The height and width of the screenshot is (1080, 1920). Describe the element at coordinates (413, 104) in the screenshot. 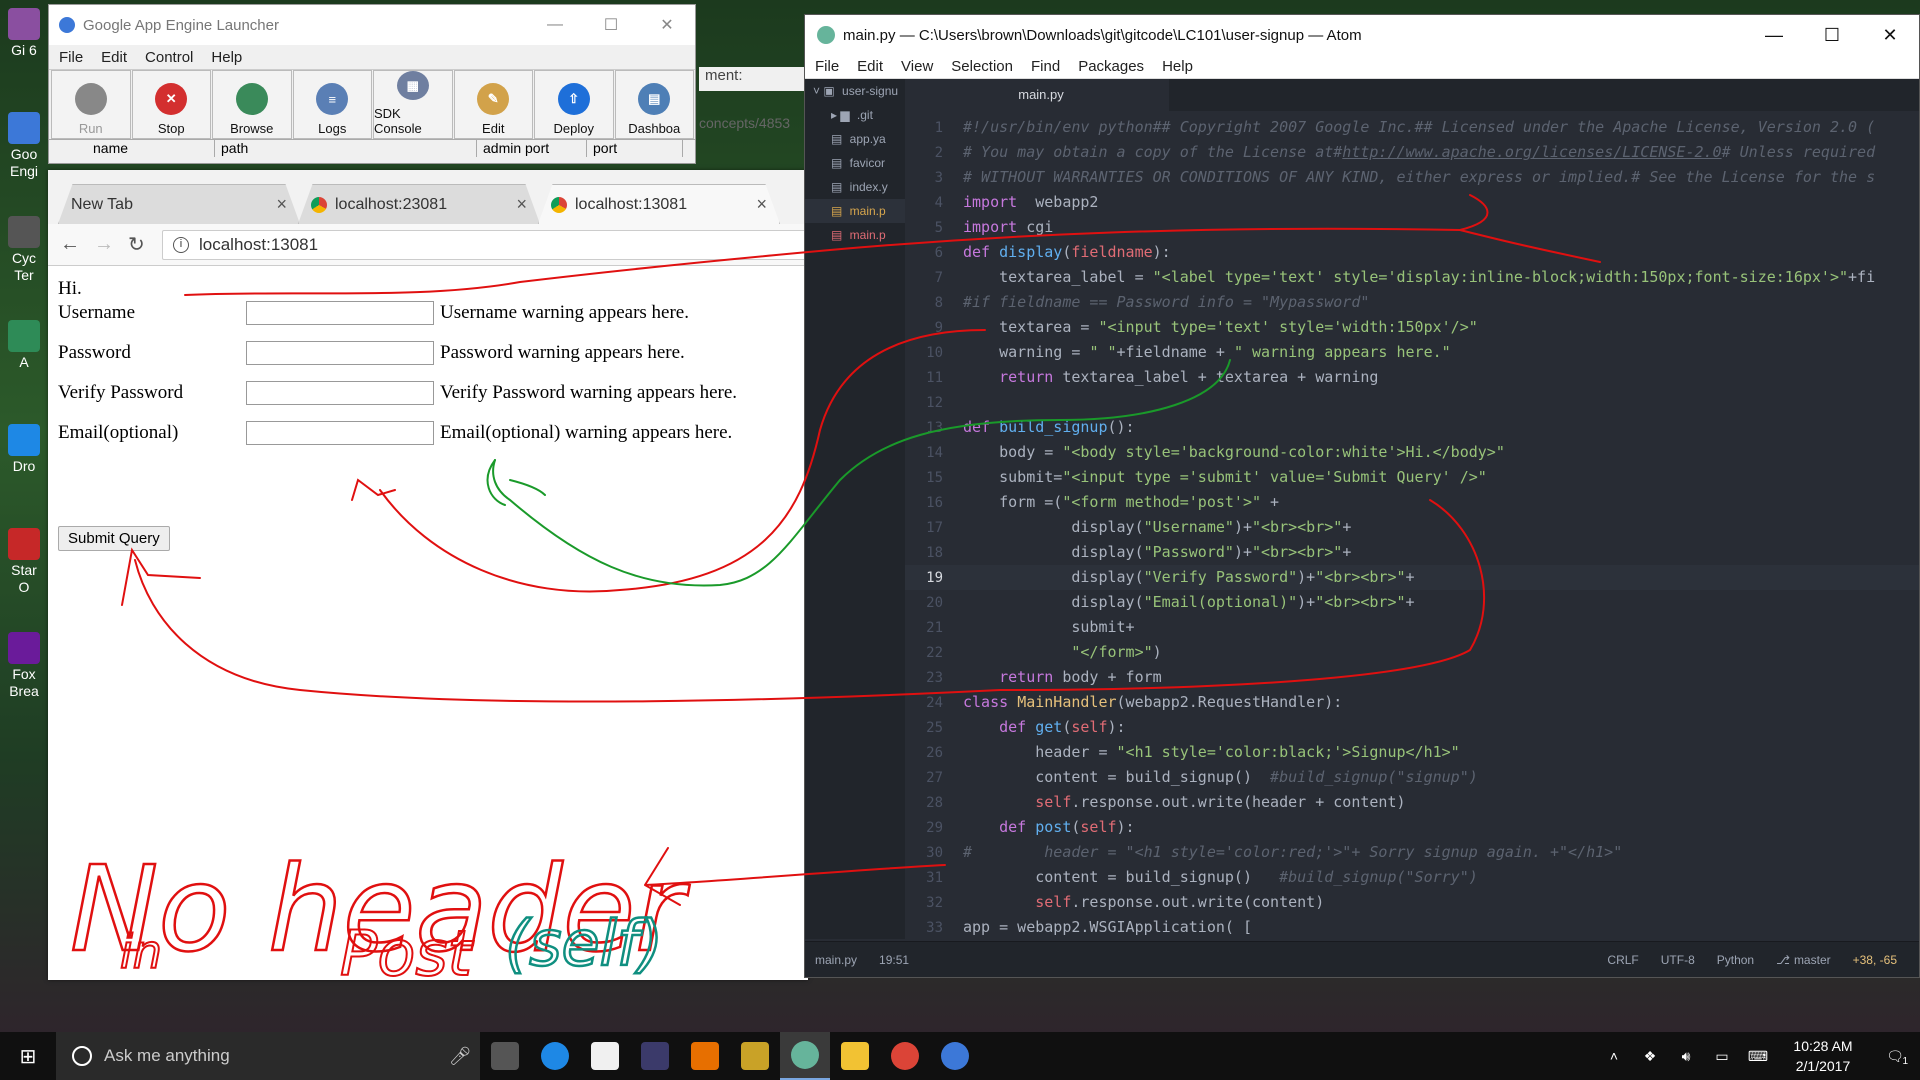

I see `gae-tool-sdk-console: ▦ SDK Console` at that location.